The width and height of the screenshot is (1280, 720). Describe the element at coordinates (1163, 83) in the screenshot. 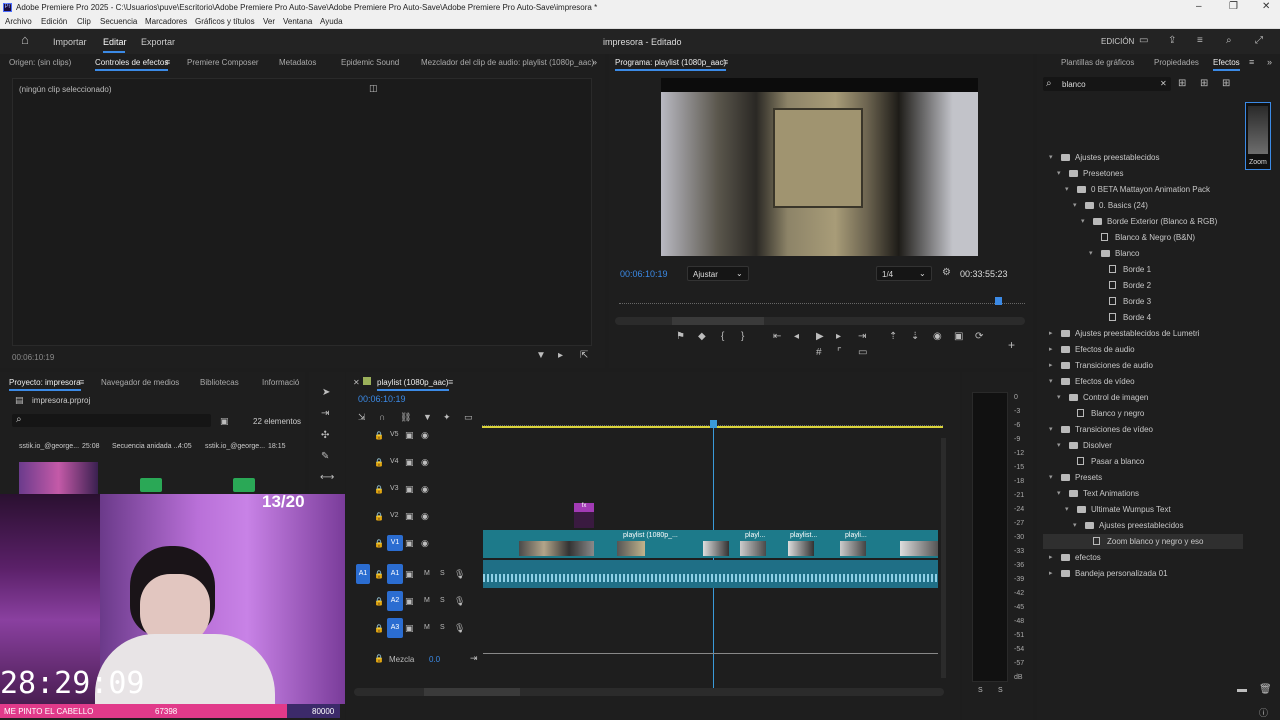

I see `clear-search-icon: ✕` at that location.